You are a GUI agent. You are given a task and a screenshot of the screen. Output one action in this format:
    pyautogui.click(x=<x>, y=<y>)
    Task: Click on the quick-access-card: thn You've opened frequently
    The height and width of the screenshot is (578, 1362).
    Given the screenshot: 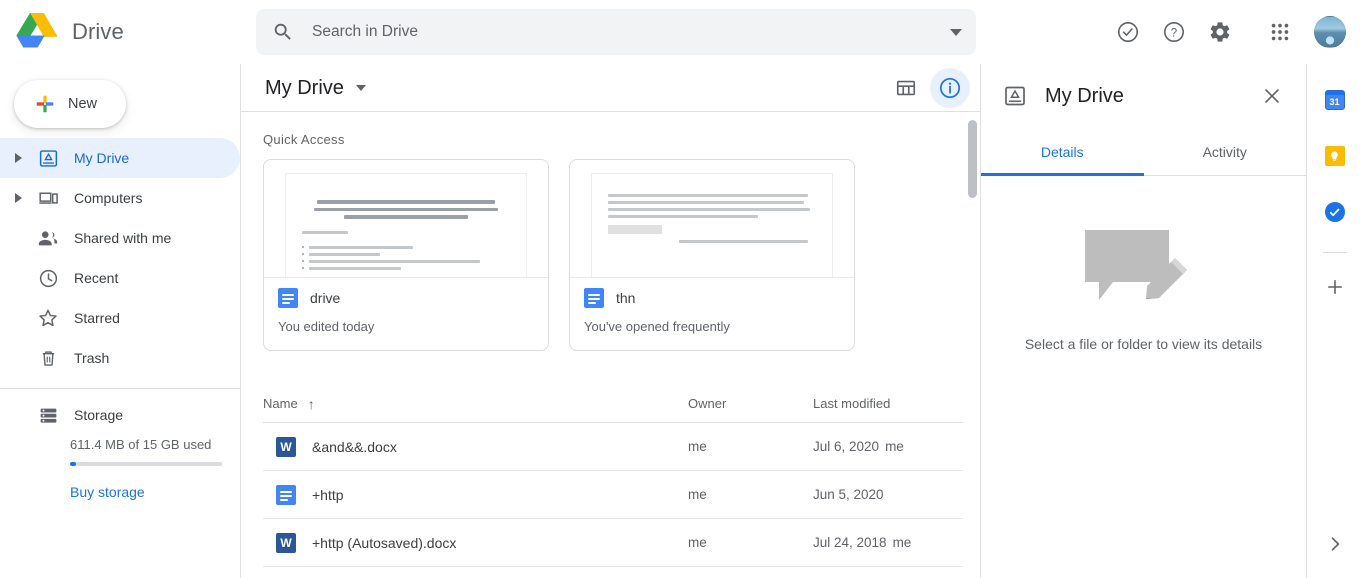 What is the action you would take?
    pyautogui.click(x=712, y=255)
    